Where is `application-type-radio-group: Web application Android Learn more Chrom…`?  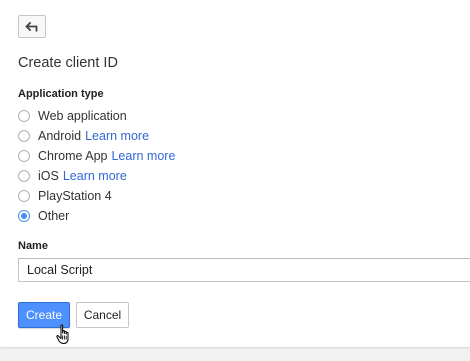
application-type-radio-group: Web application Android Learn more Chrom… is located at coordinates (96, 166).